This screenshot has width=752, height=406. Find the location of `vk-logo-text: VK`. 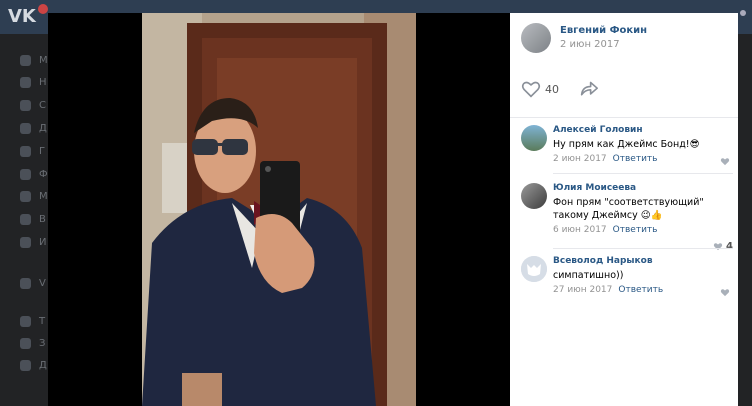

vk-logo-text: VK is located at coordinates (22, 16).